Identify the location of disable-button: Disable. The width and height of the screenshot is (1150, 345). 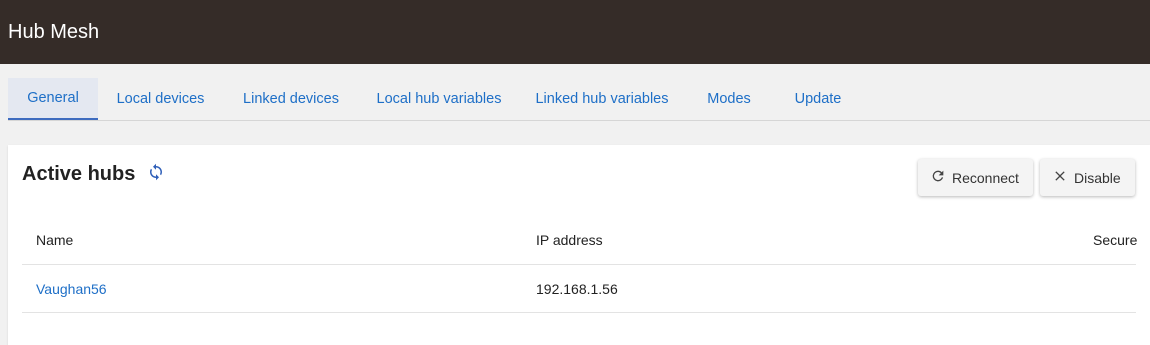
(1087, 177).